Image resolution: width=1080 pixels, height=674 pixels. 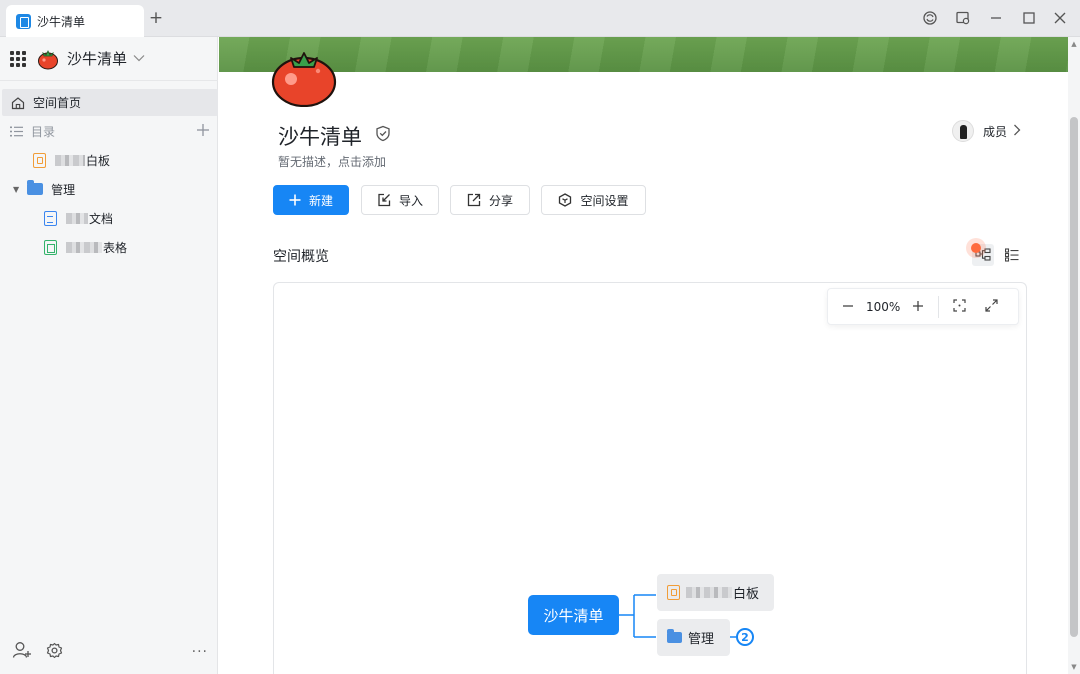 I want to click on title-bar: 沙牛清单 +, so click(x=540, y=18).